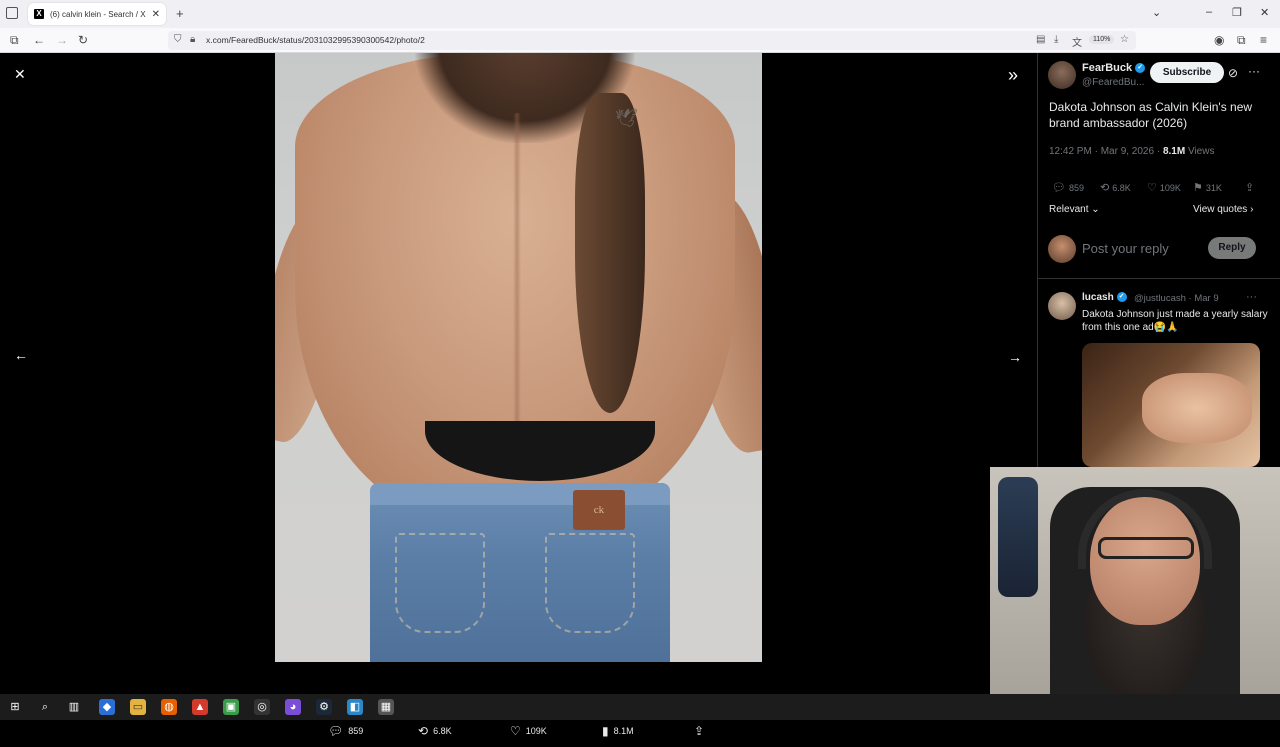  Describe the element at coordinates (1074, 209) in the screenshot. I see `sort-relevant-dropdown: Relevant ⌄` at that location.